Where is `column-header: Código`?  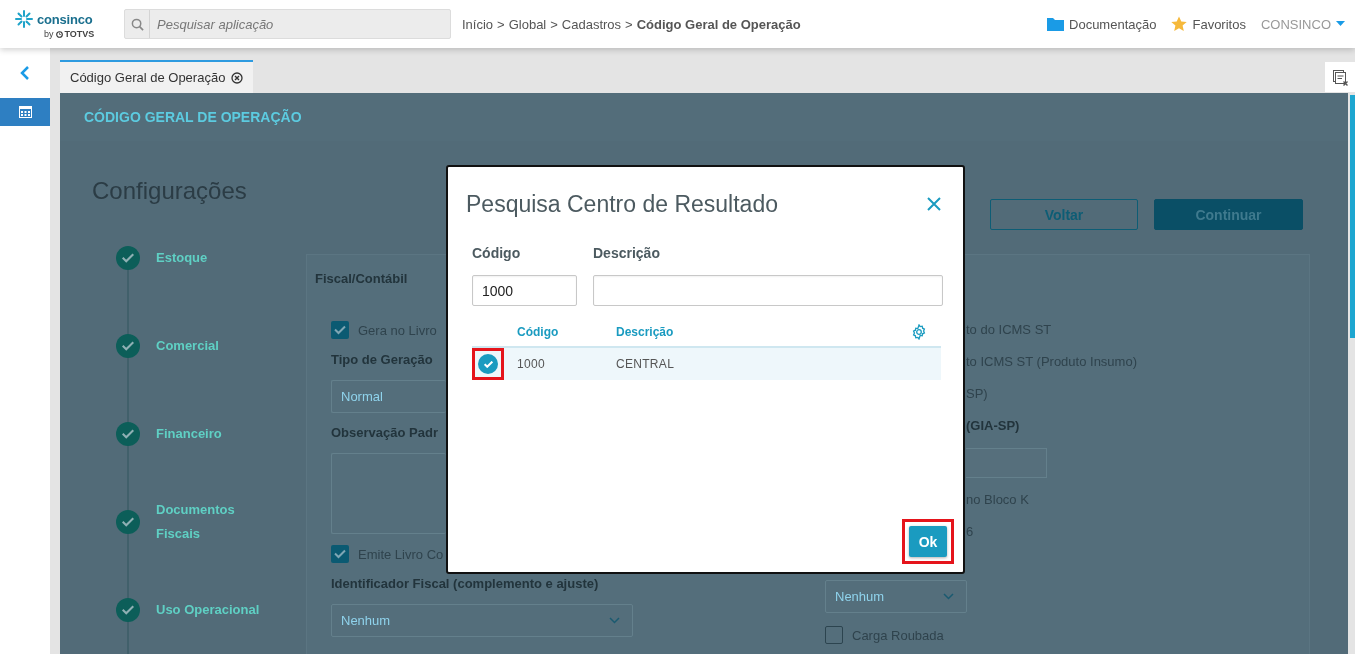 column-header: Código is located at coordinates (538, 332).